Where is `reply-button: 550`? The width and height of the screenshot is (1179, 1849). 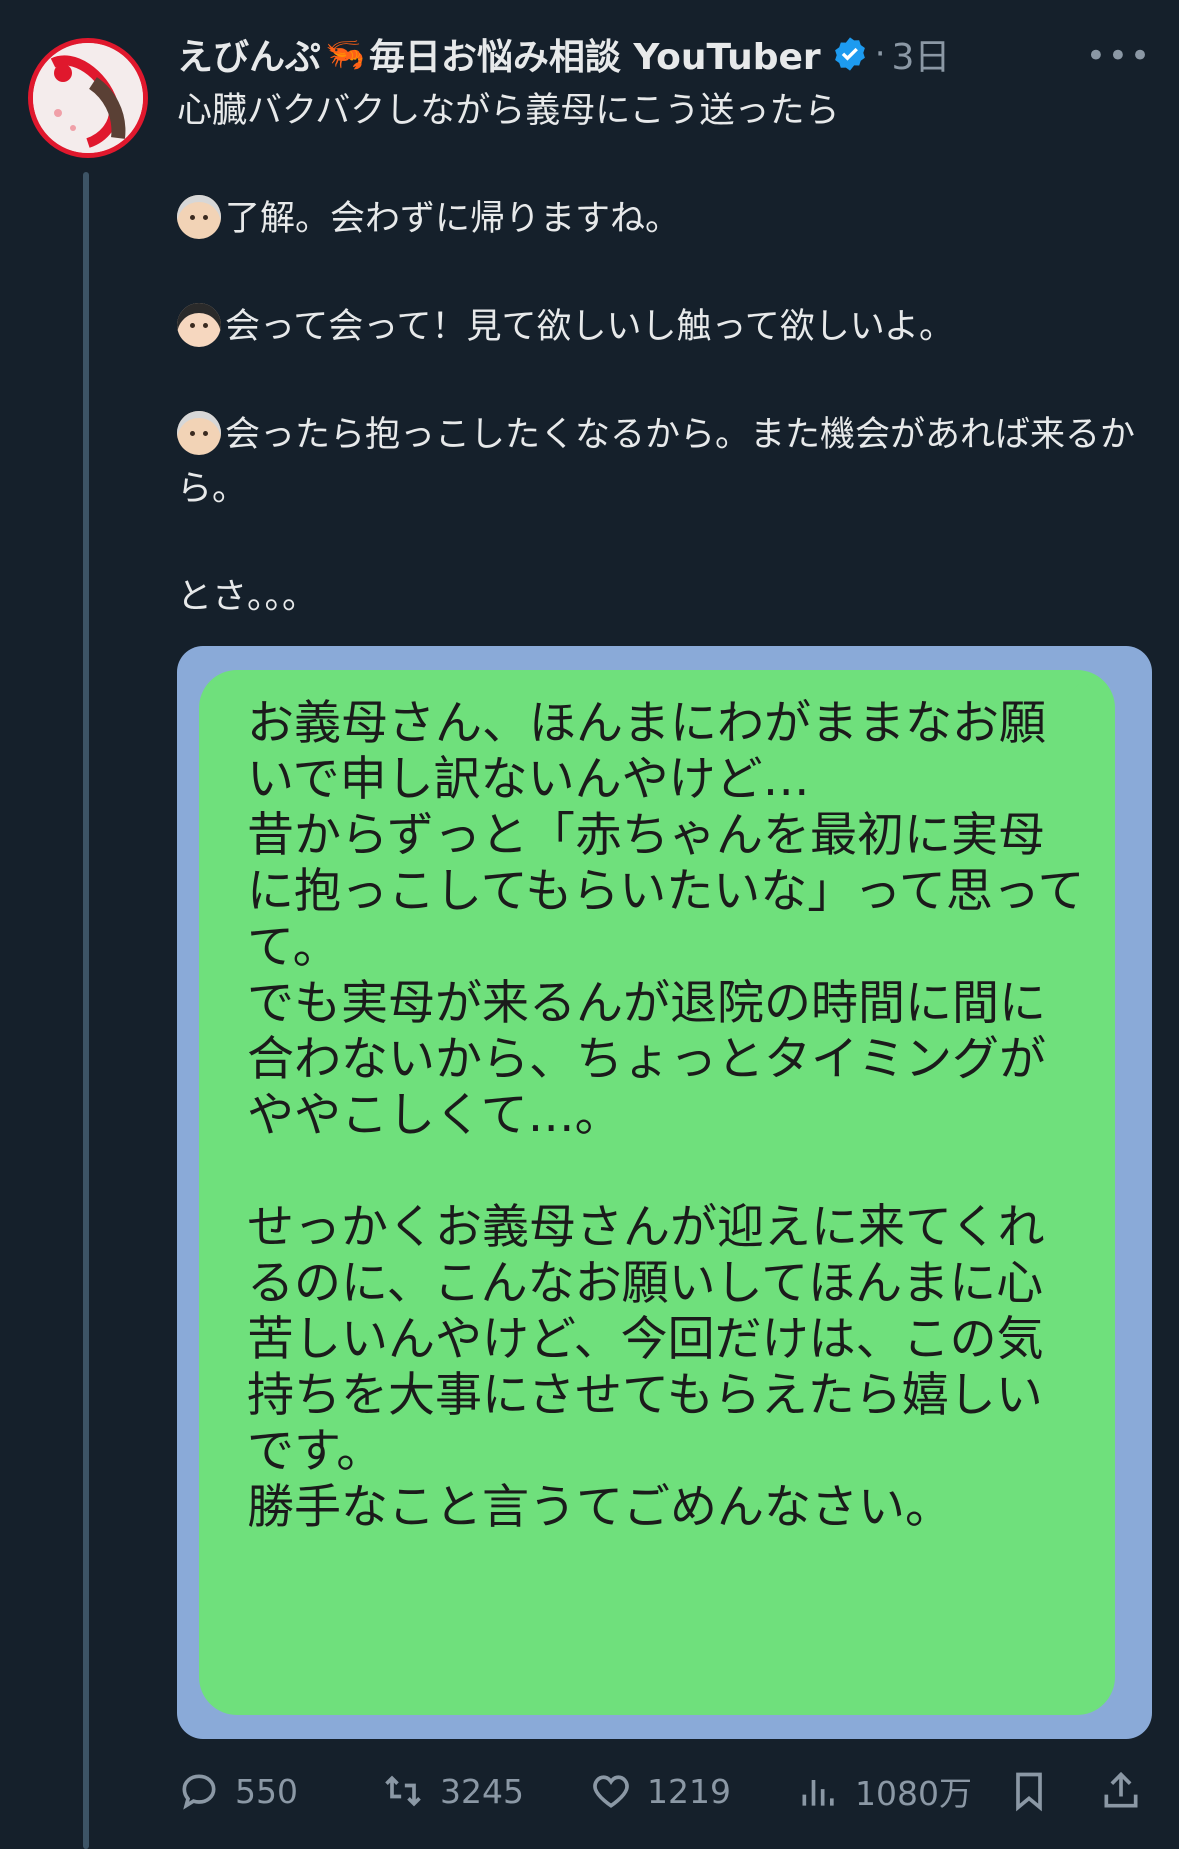
reply-button: 550 is located at coordinates (237, 1791).